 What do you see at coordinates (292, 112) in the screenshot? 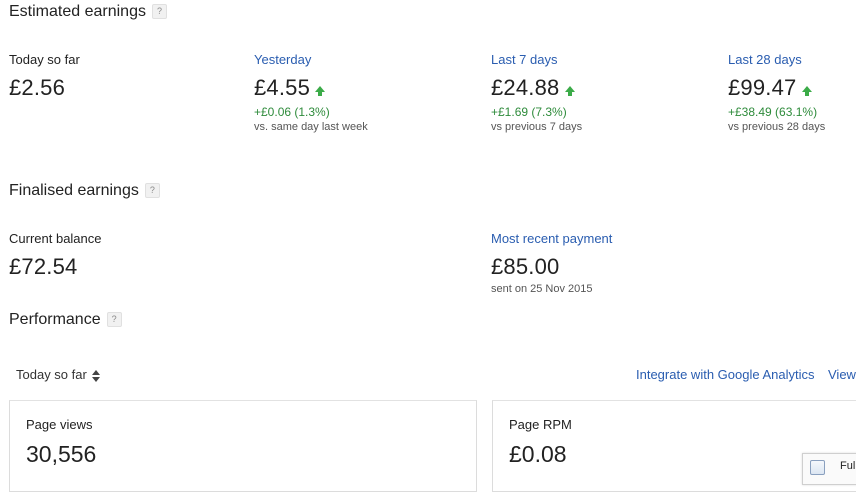
I see `stat-delta: +£0.06 (1.3%)` at bounding box center [292, 112].